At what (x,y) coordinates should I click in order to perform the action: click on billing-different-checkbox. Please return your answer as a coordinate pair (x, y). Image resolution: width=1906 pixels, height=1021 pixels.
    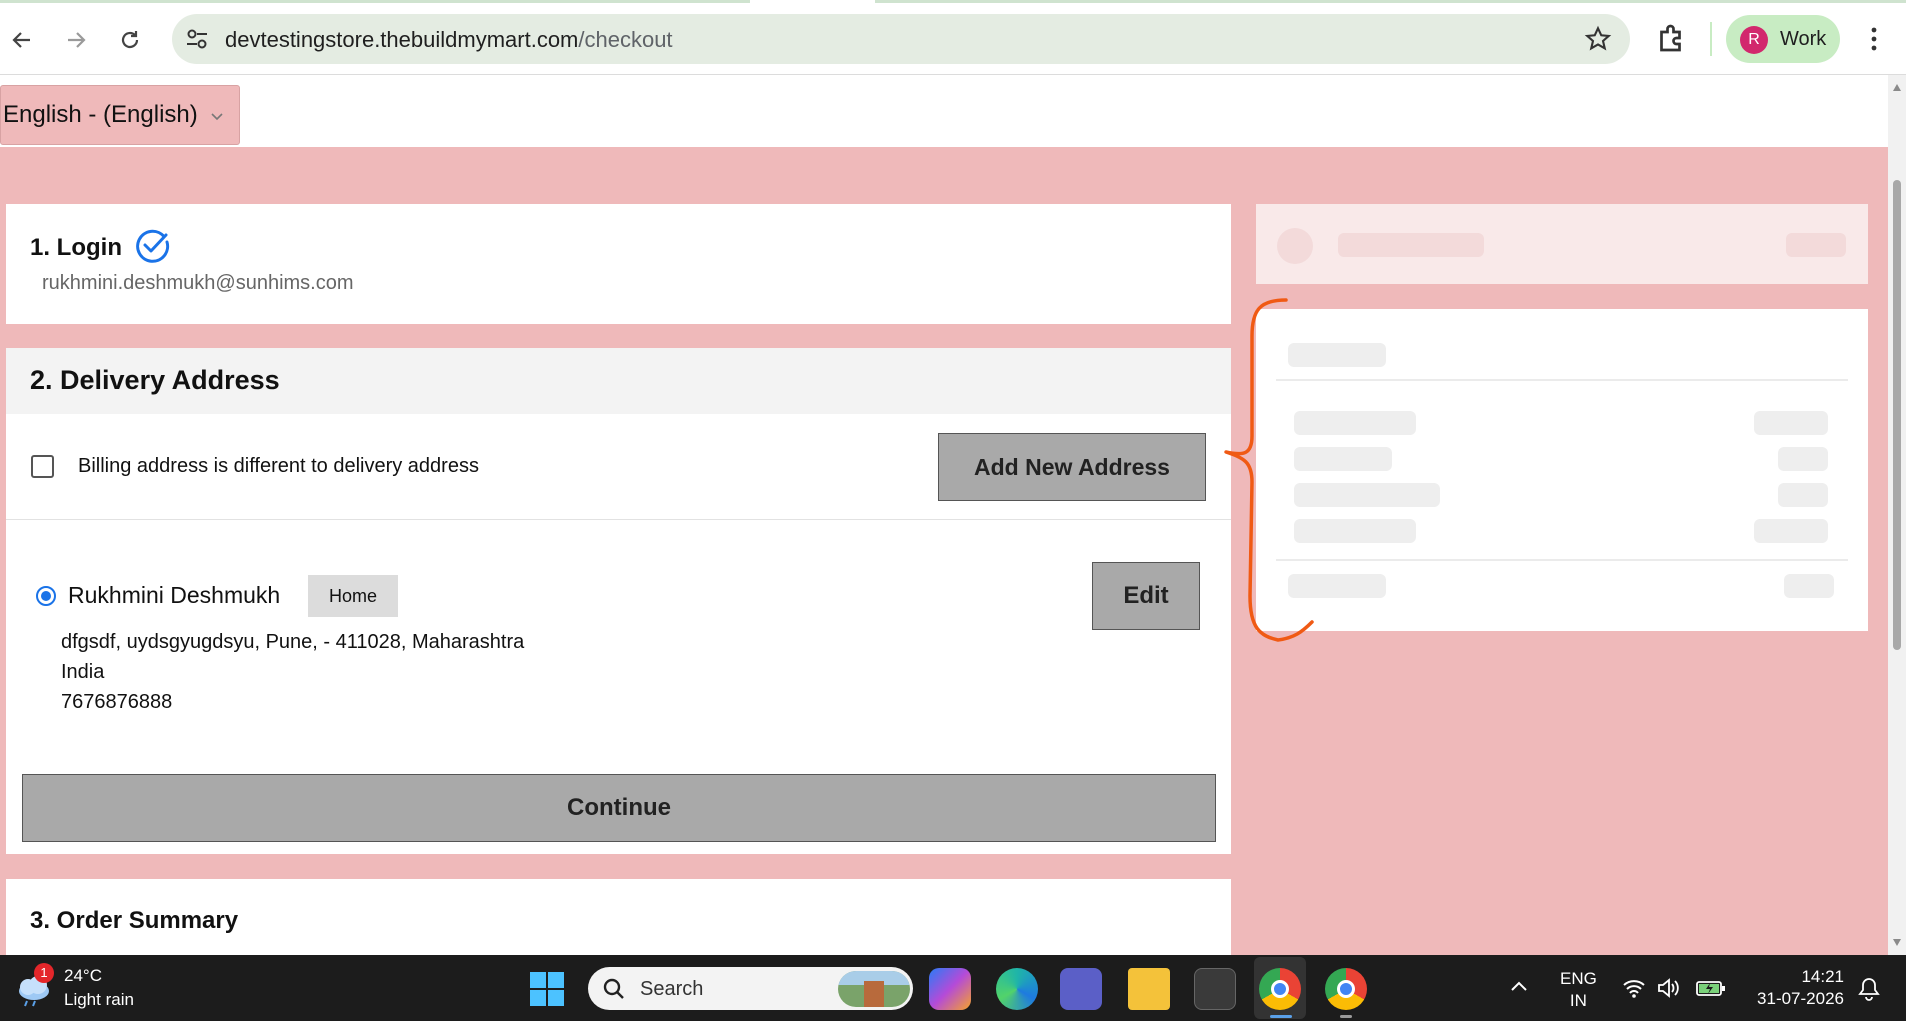
    Looking at the image, I should click on (42, 466).